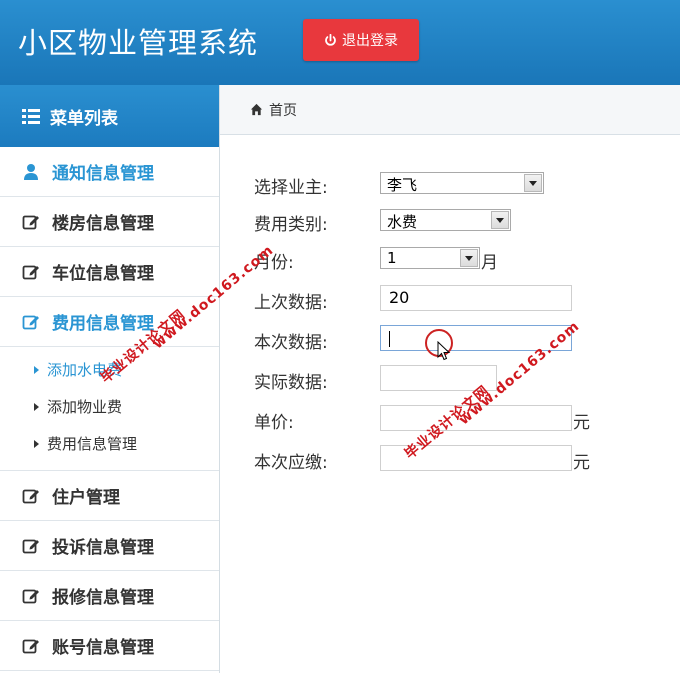  Describe the element at coordinates (330, 39) in the screenshot. I see `power-icon` at that location.